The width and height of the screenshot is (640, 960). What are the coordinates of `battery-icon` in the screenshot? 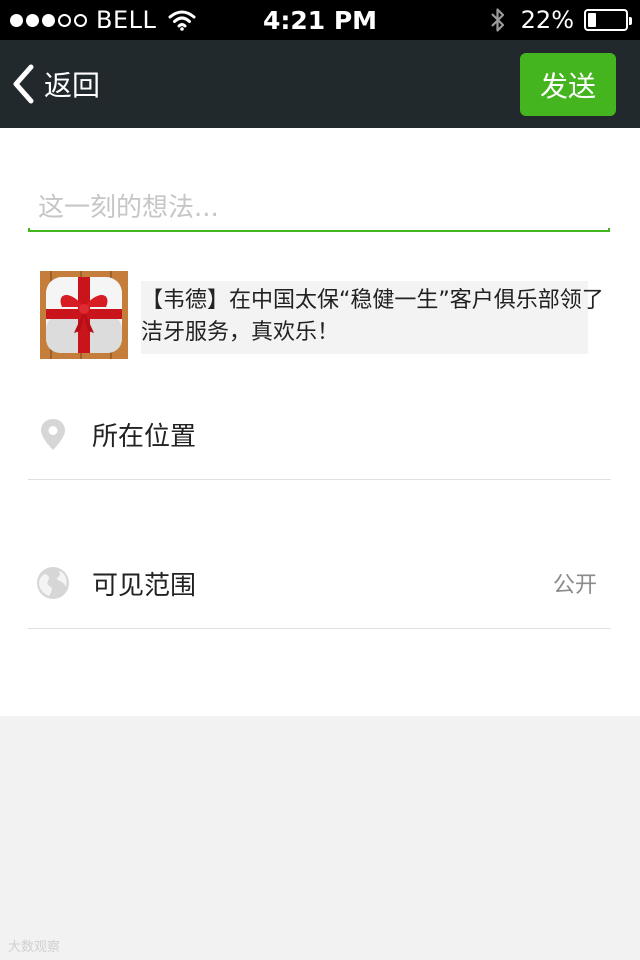 It's located at (608, 20).